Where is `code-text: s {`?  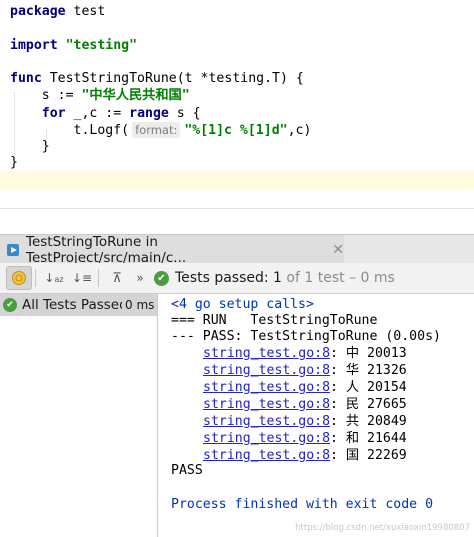 code-text: s { is located at coordinates (184, 113).